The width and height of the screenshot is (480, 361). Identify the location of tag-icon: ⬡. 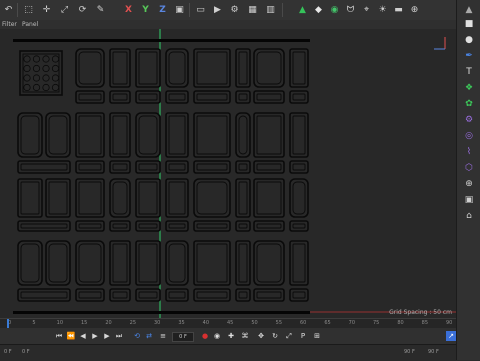
(469, 168).